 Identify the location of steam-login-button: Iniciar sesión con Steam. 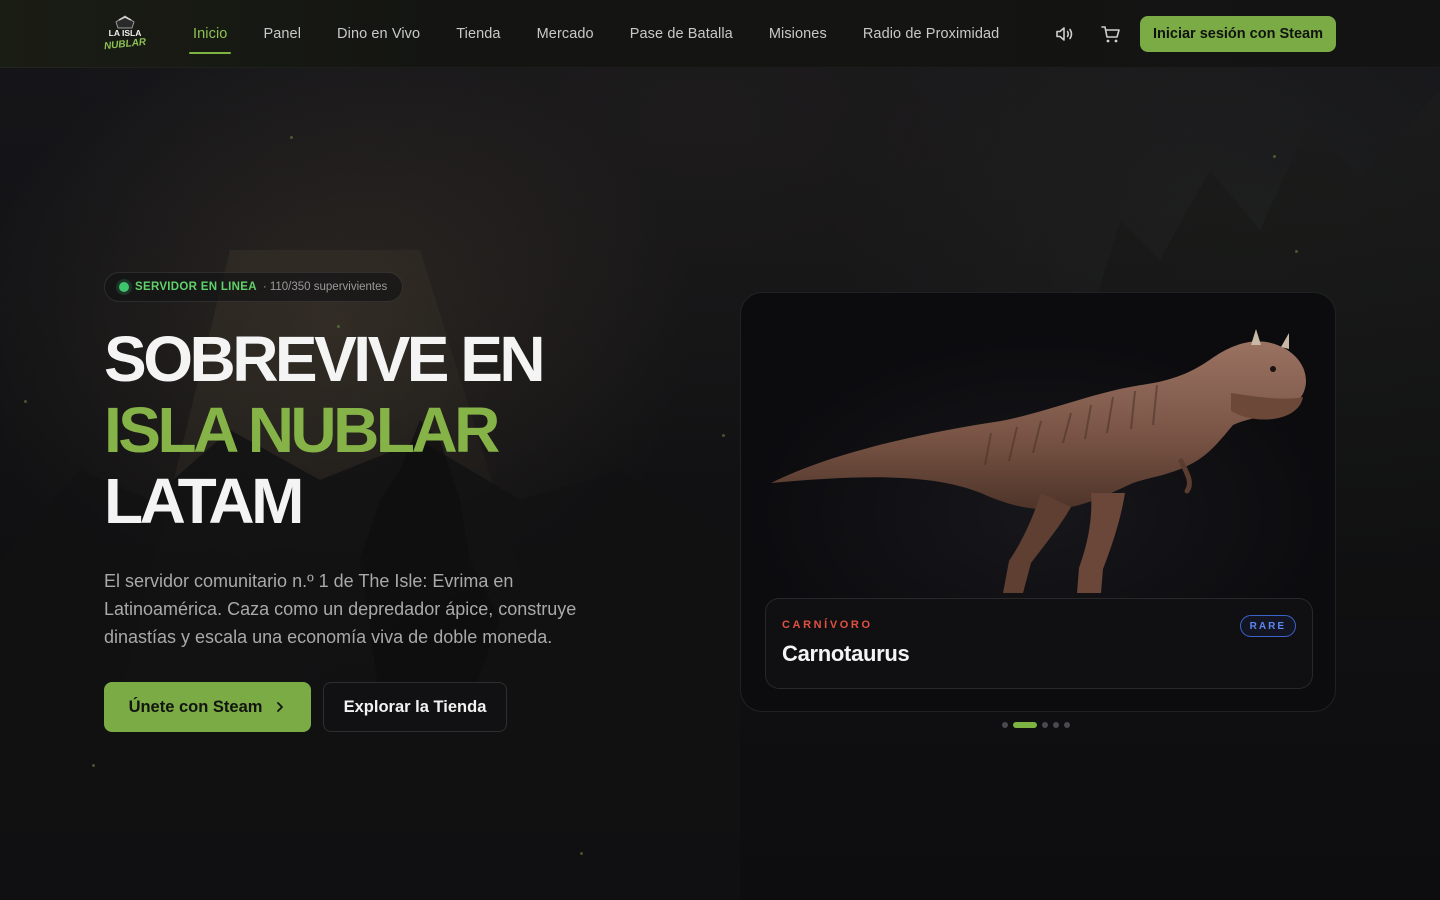
(1238, 34).